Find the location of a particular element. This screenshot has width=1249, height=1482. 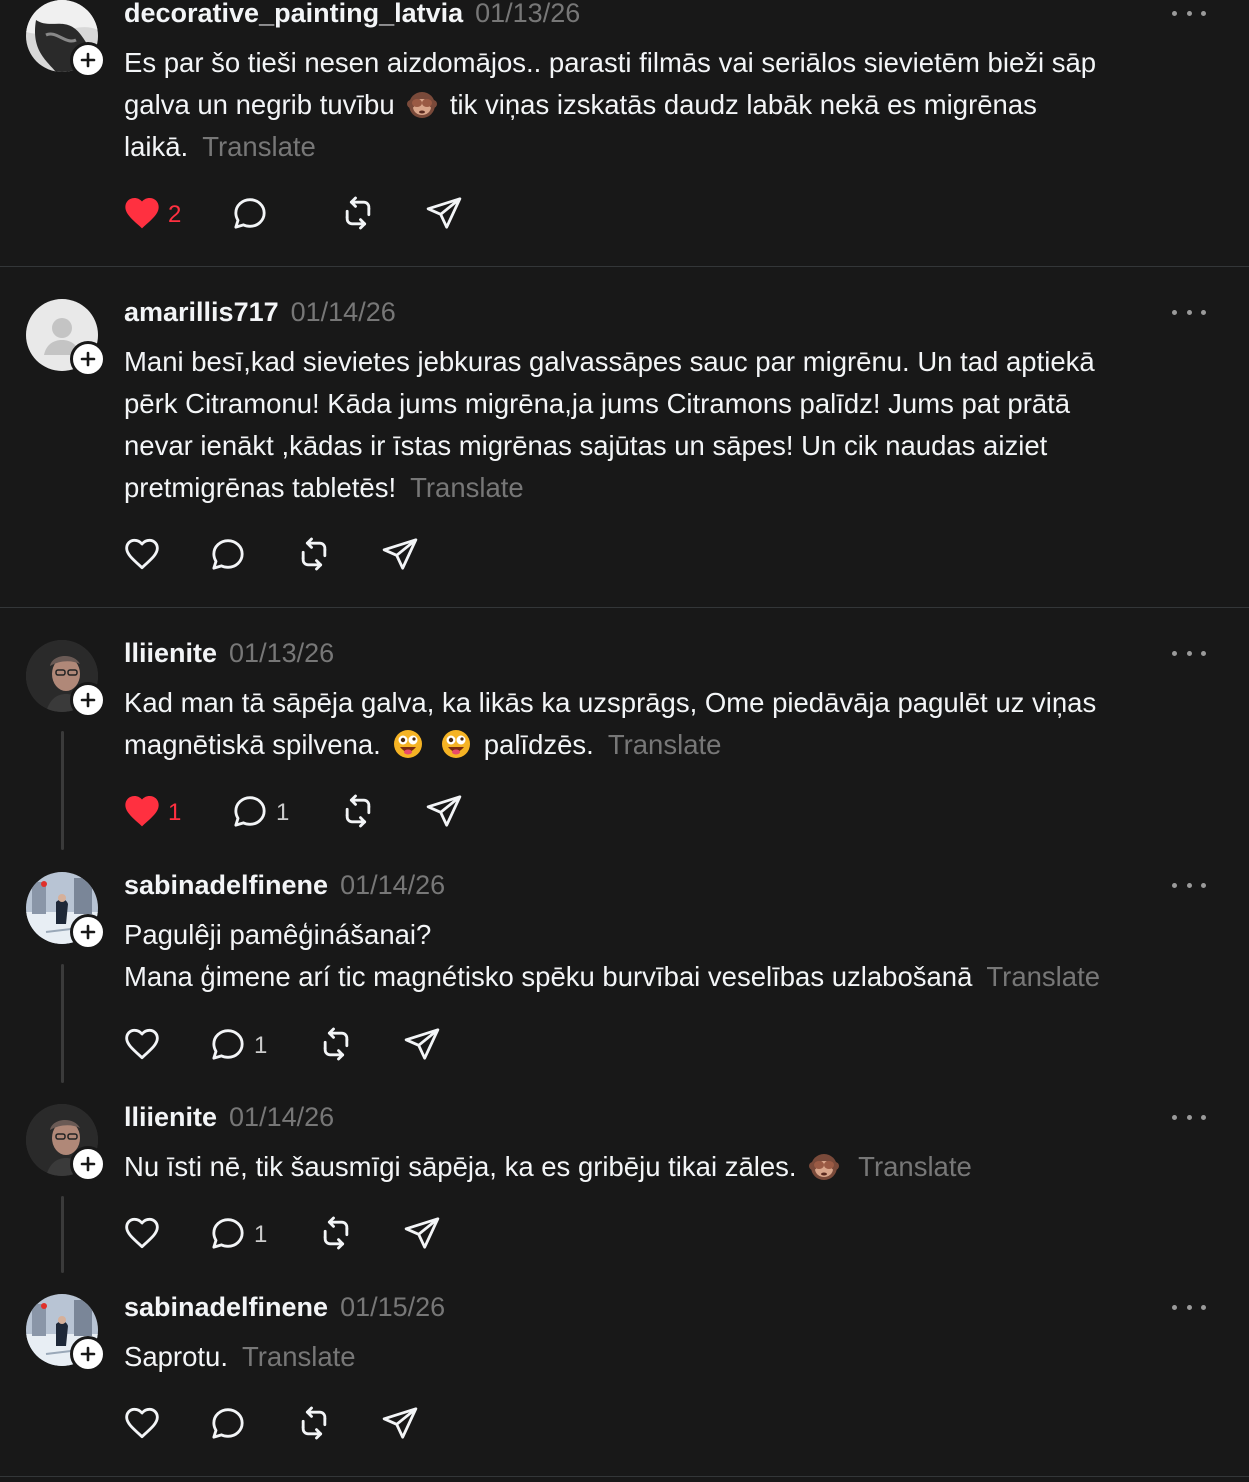

send-icon is located at coordinates (400, 1425).